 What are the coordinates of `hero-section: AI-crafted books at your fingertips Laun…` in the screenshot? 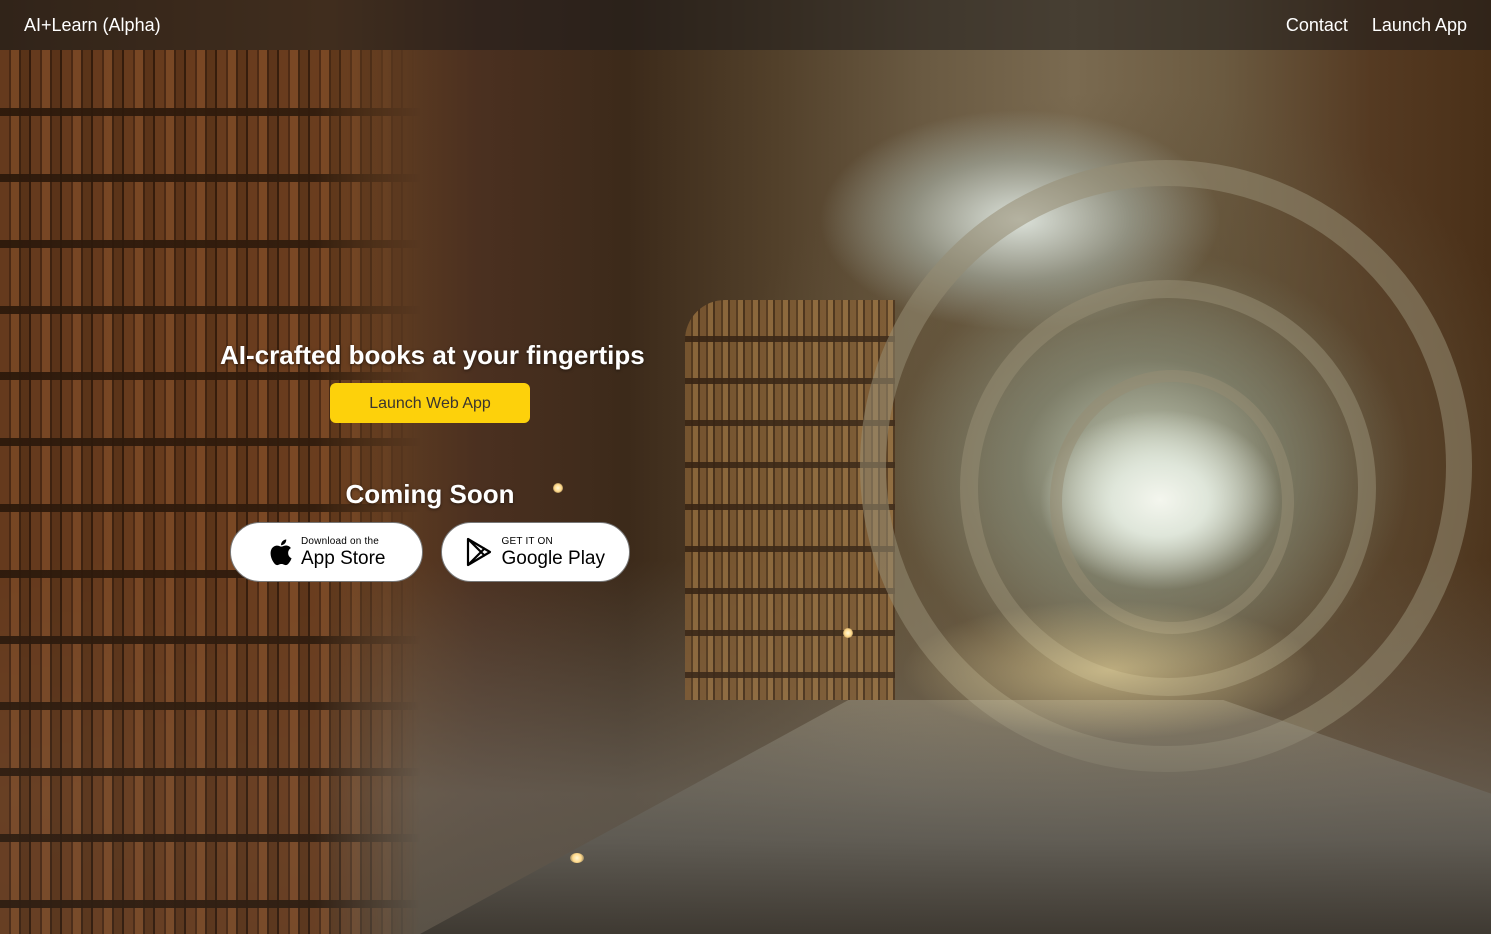 It's located at (432, 461).